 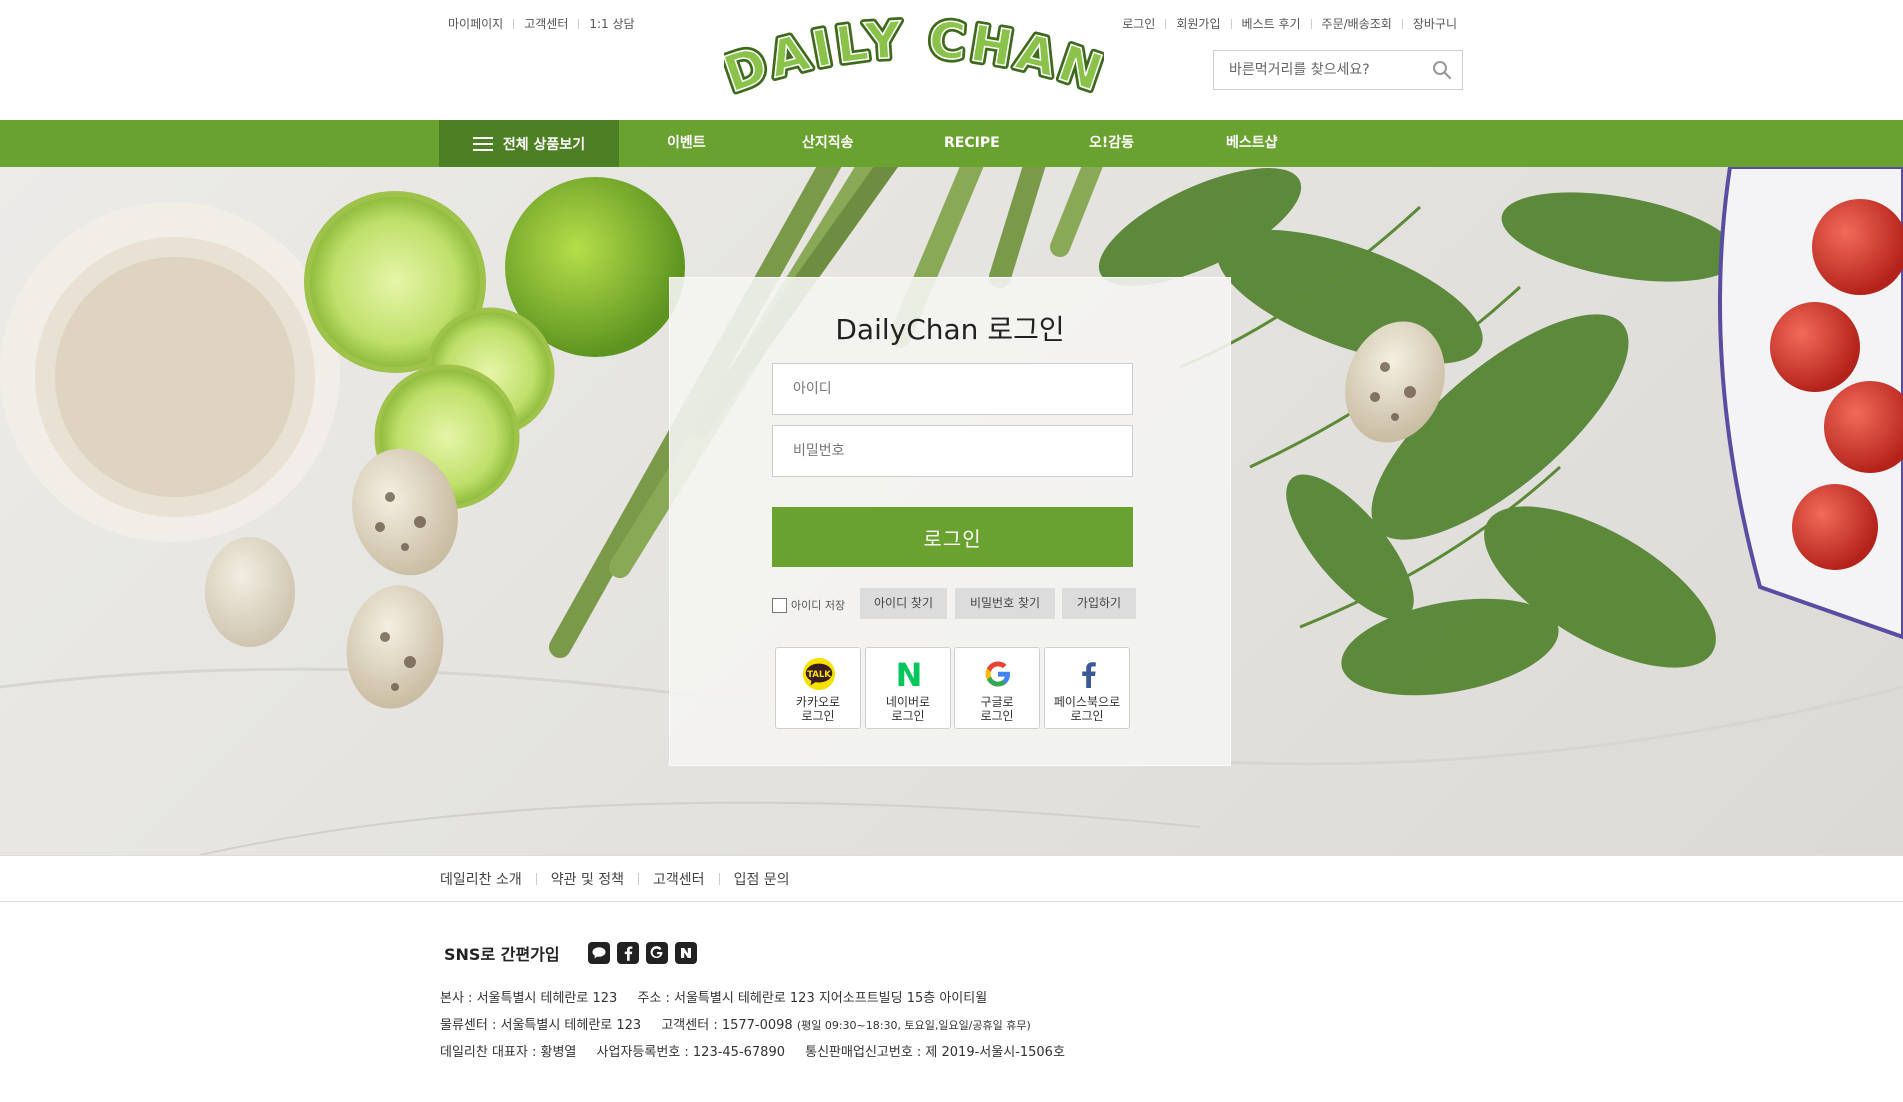 What do you see at coordinates (1087, 709) in the screenshot?
I see `facebook-login-label: 페이스북으로 로그인` at bounding box center [1087, 709].